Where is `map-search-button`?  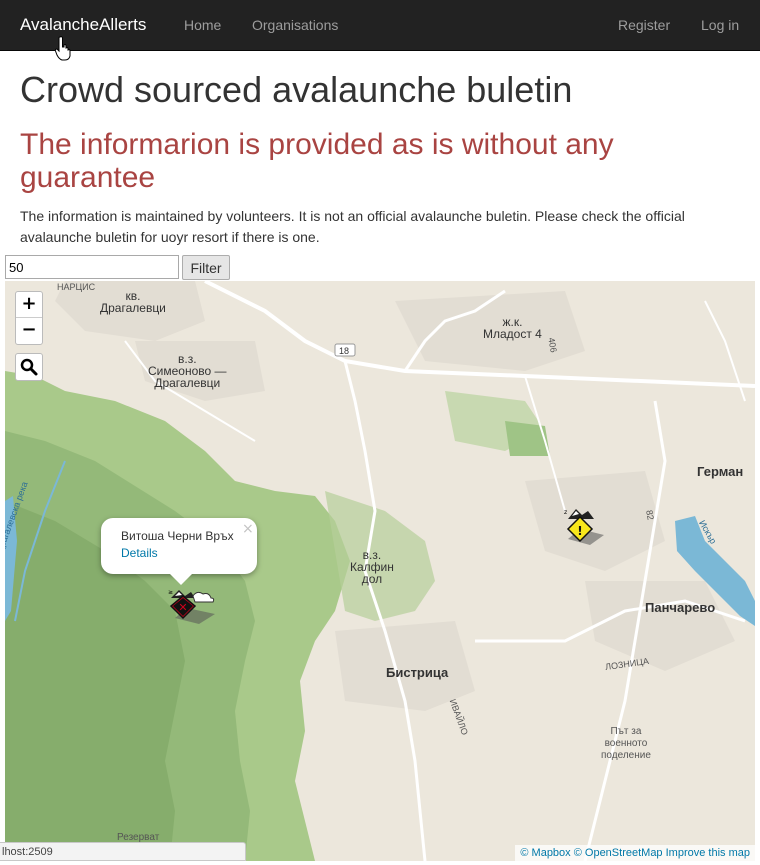
map-search-button is located at coordinates (29, 367).